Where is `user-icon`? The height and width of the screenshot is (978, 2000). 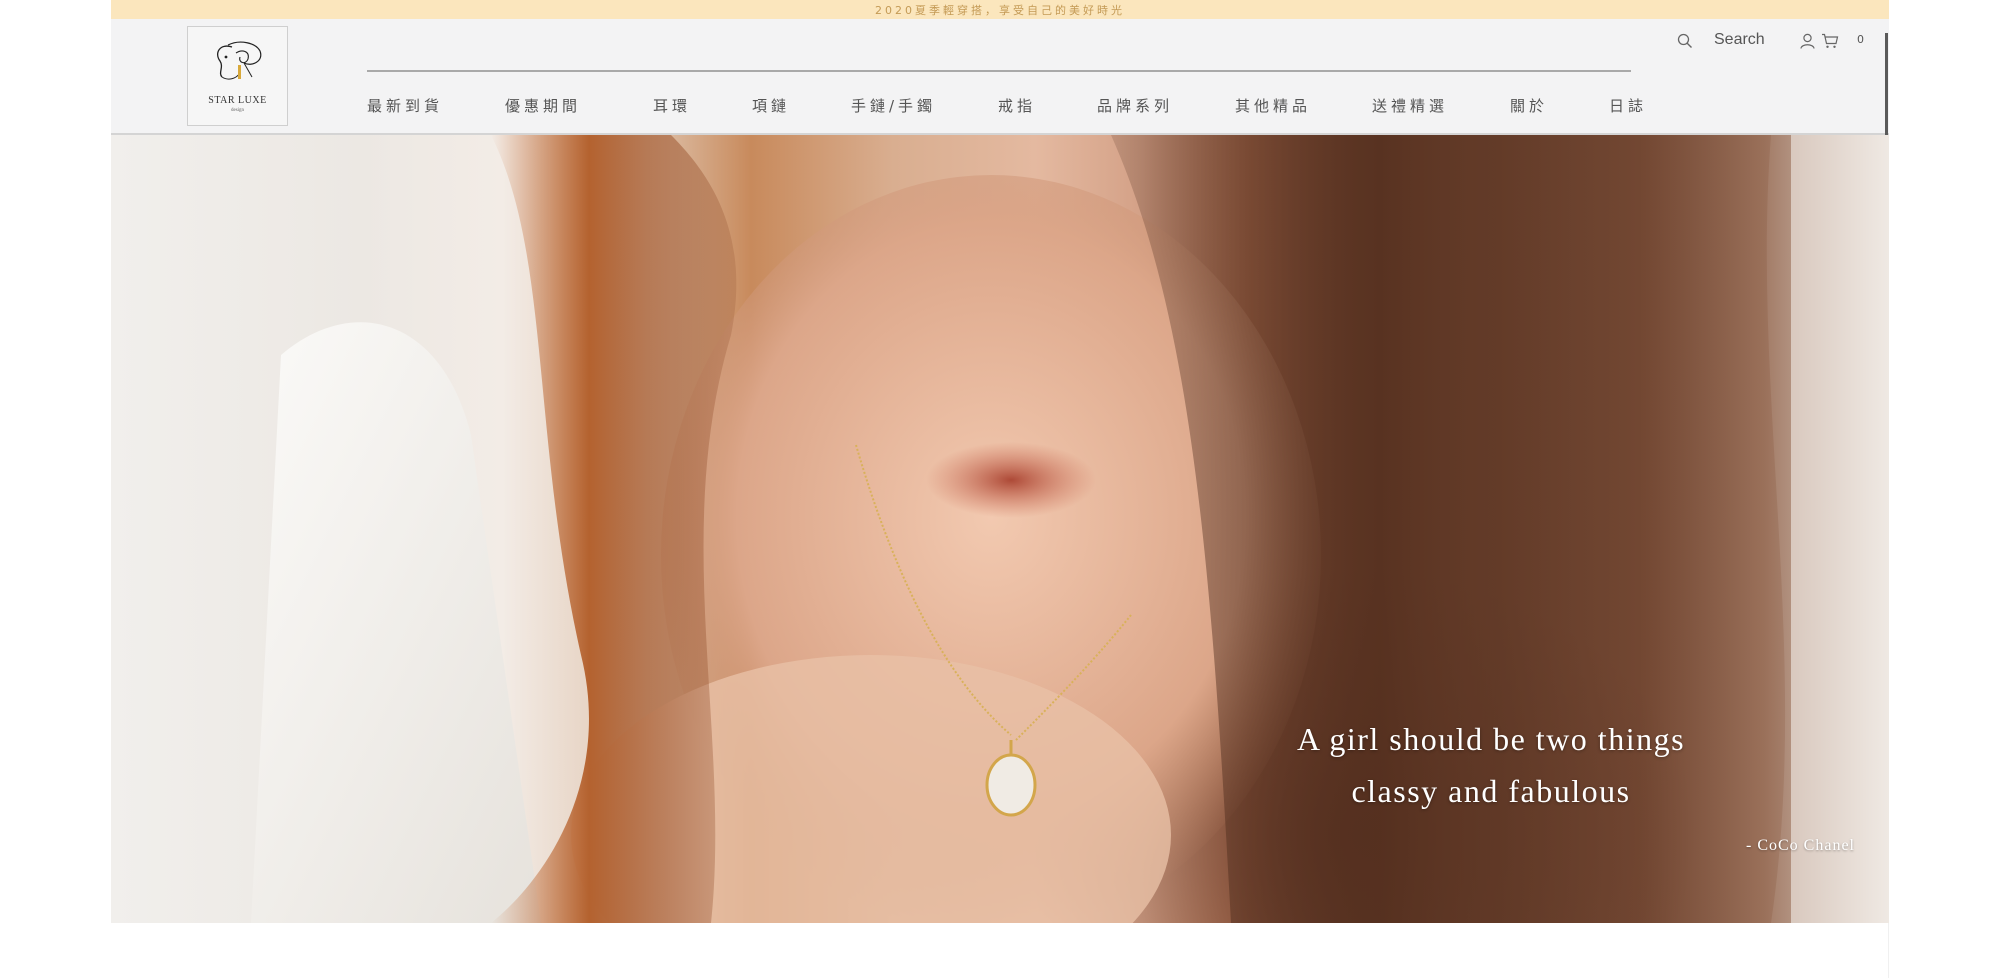 user-icon is located at coordinates (1807, 43).